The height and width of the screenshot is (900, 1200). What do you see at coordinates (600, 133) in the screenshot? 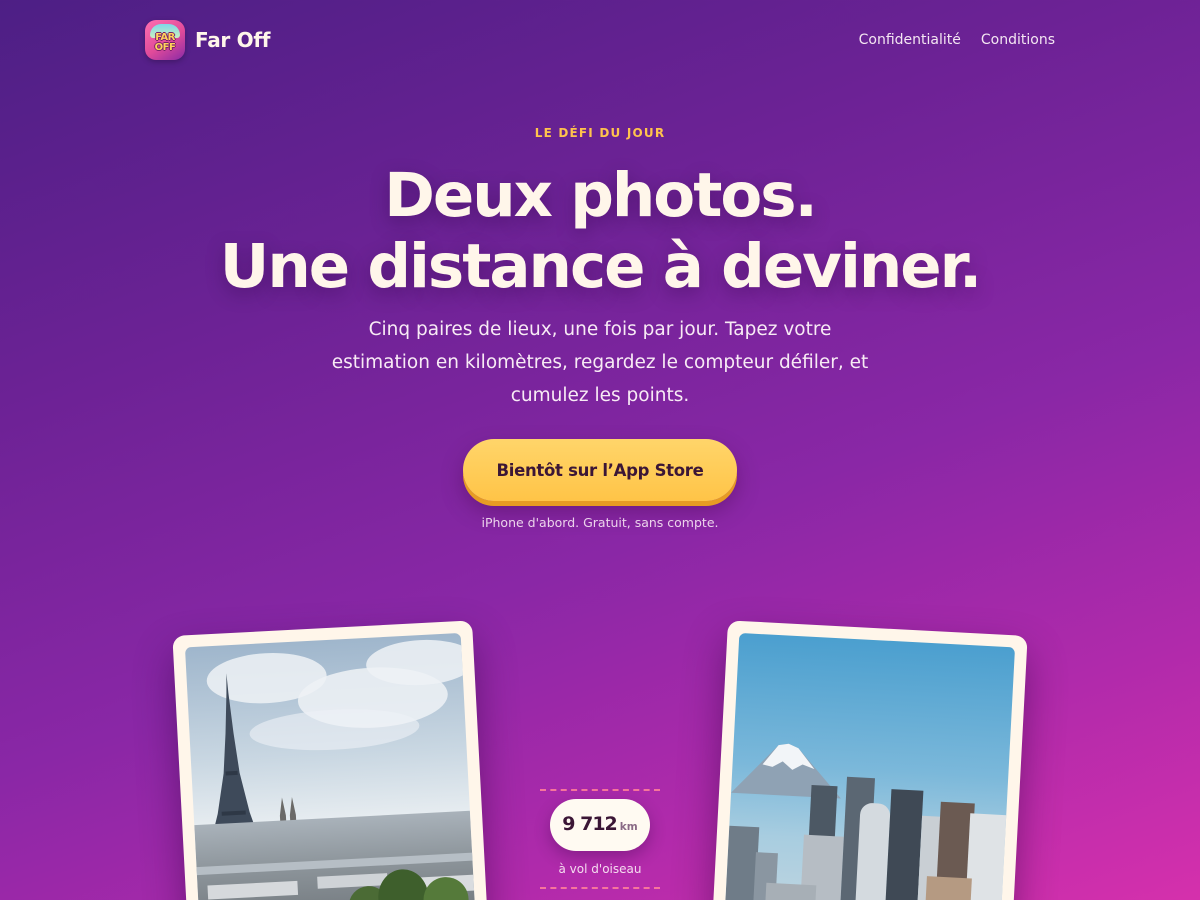
I see `eyebrow-label: LE DÉFI DU JOUR` at bounding box center [600, 133].